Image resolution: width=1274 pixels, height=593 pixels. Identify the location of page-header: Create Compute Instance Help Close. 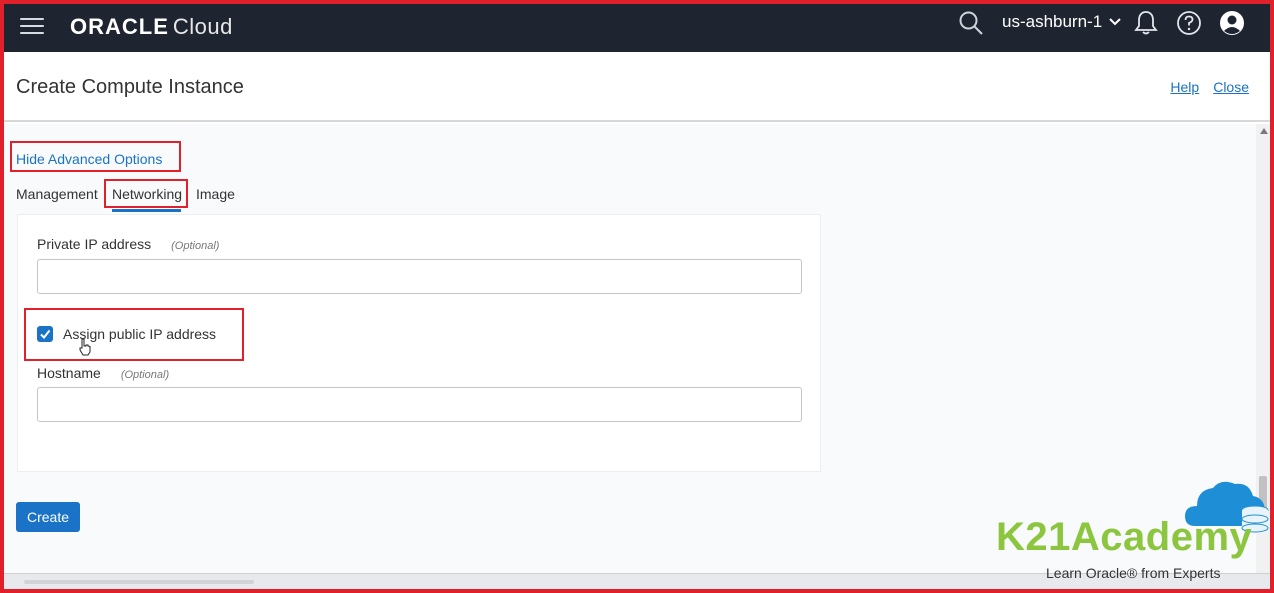
(637, 87).